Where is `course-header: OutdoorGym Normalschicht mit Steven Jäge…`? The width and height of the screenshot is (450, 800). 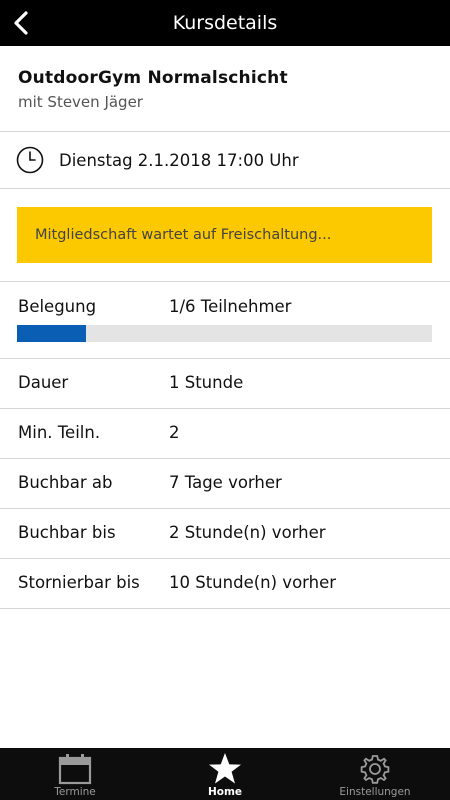 course-header: OutdoorGym Normalschicht mit Steven Jäge… is located at coordinates (225, 92).